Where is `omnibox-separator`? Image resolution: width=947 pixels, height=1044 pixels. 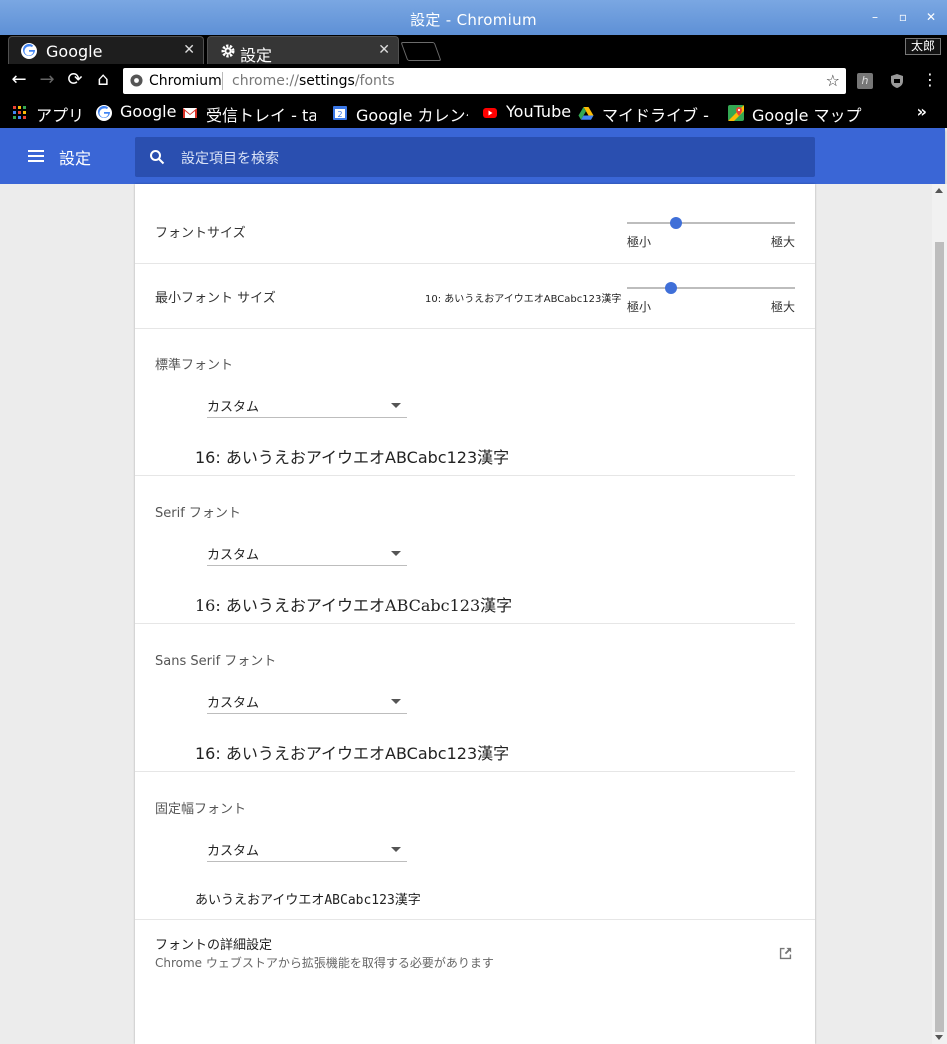
omnibox-separator is located at coordinates (222, 81).